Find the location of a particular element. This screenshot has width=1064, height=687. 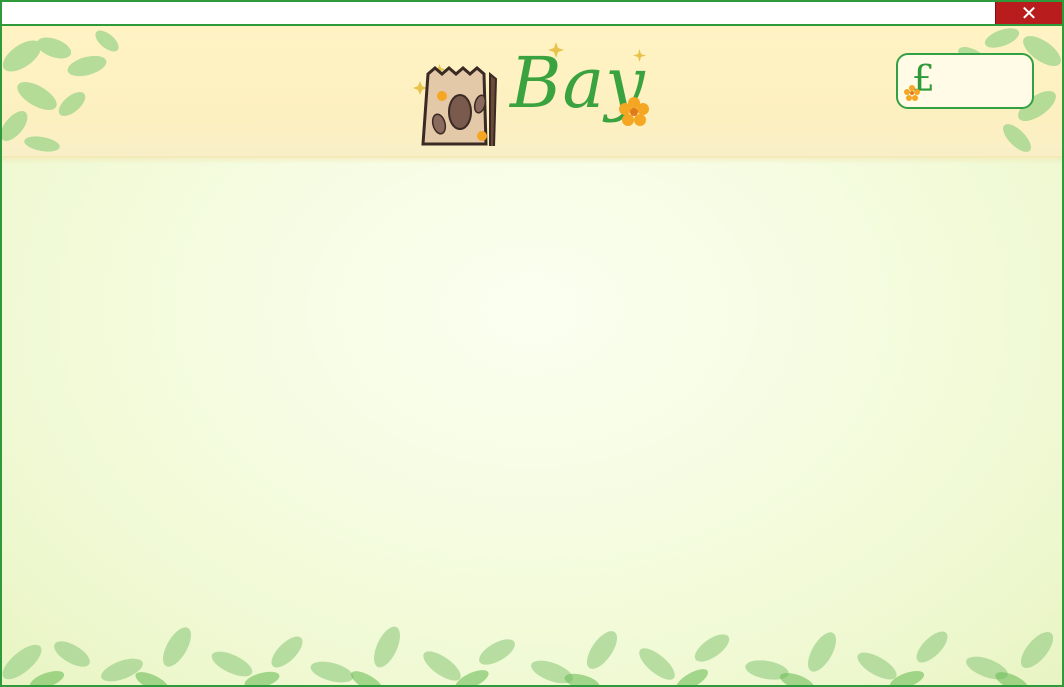

close-button: ✕ is located at coordinates (1028, 13).